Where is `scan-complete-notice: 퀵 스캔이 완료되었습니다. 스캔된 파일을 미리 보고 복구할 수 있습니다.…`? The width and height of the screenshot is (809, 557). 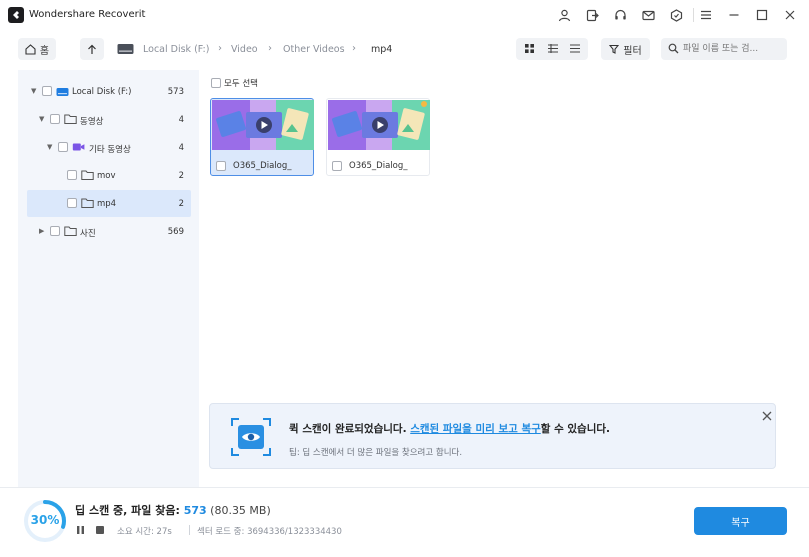
scan-complete-notice: 퀵 스캔이 완료되었습니다. 스캔된 파일을 미리 보고 복구할 수 있습니다.… is located at coordinates (492, 436).